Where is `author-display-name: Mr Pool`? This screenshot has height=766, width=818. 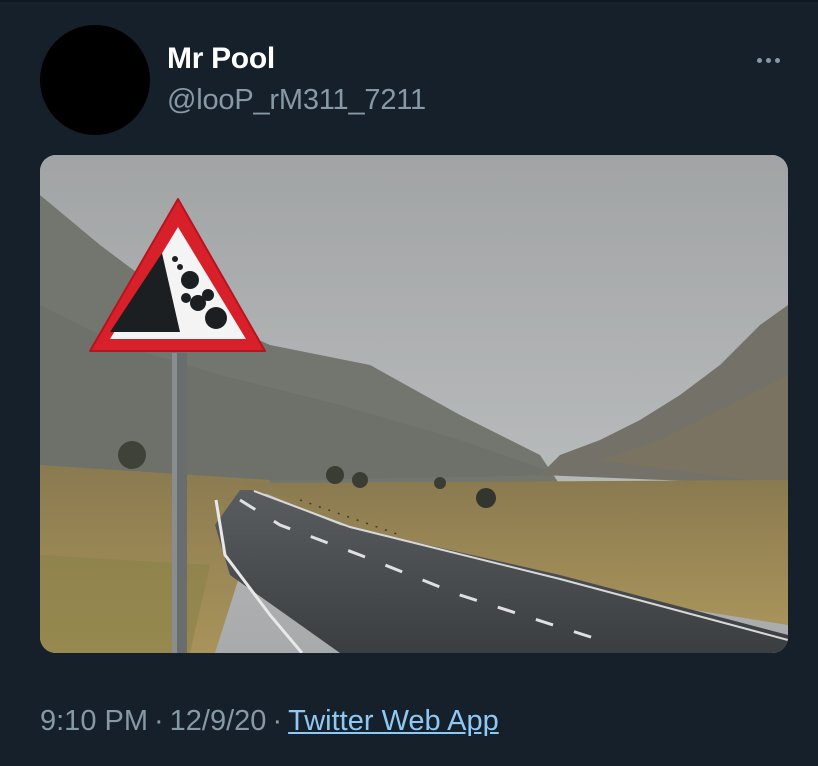 author-display-name: Mr Pool is located at coordinates (221, 59).